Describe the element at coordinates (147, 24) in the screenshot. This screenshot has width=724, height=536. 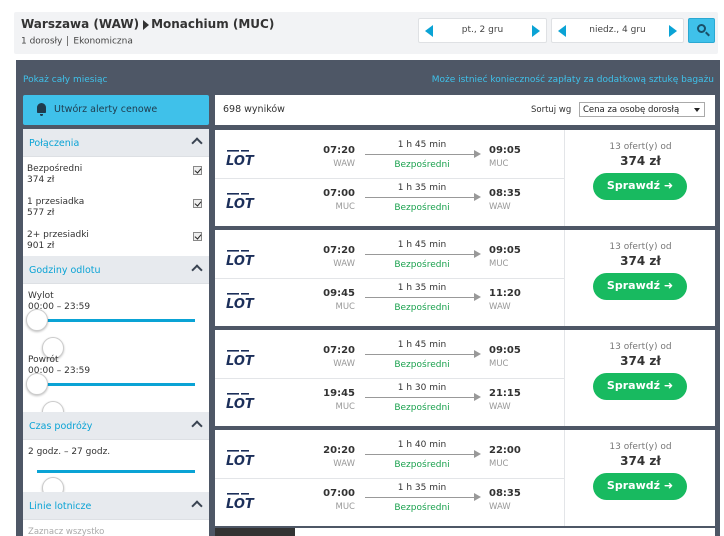
I see `route-title: Warszawa (WAW) Monachium (MUC)` at that location.